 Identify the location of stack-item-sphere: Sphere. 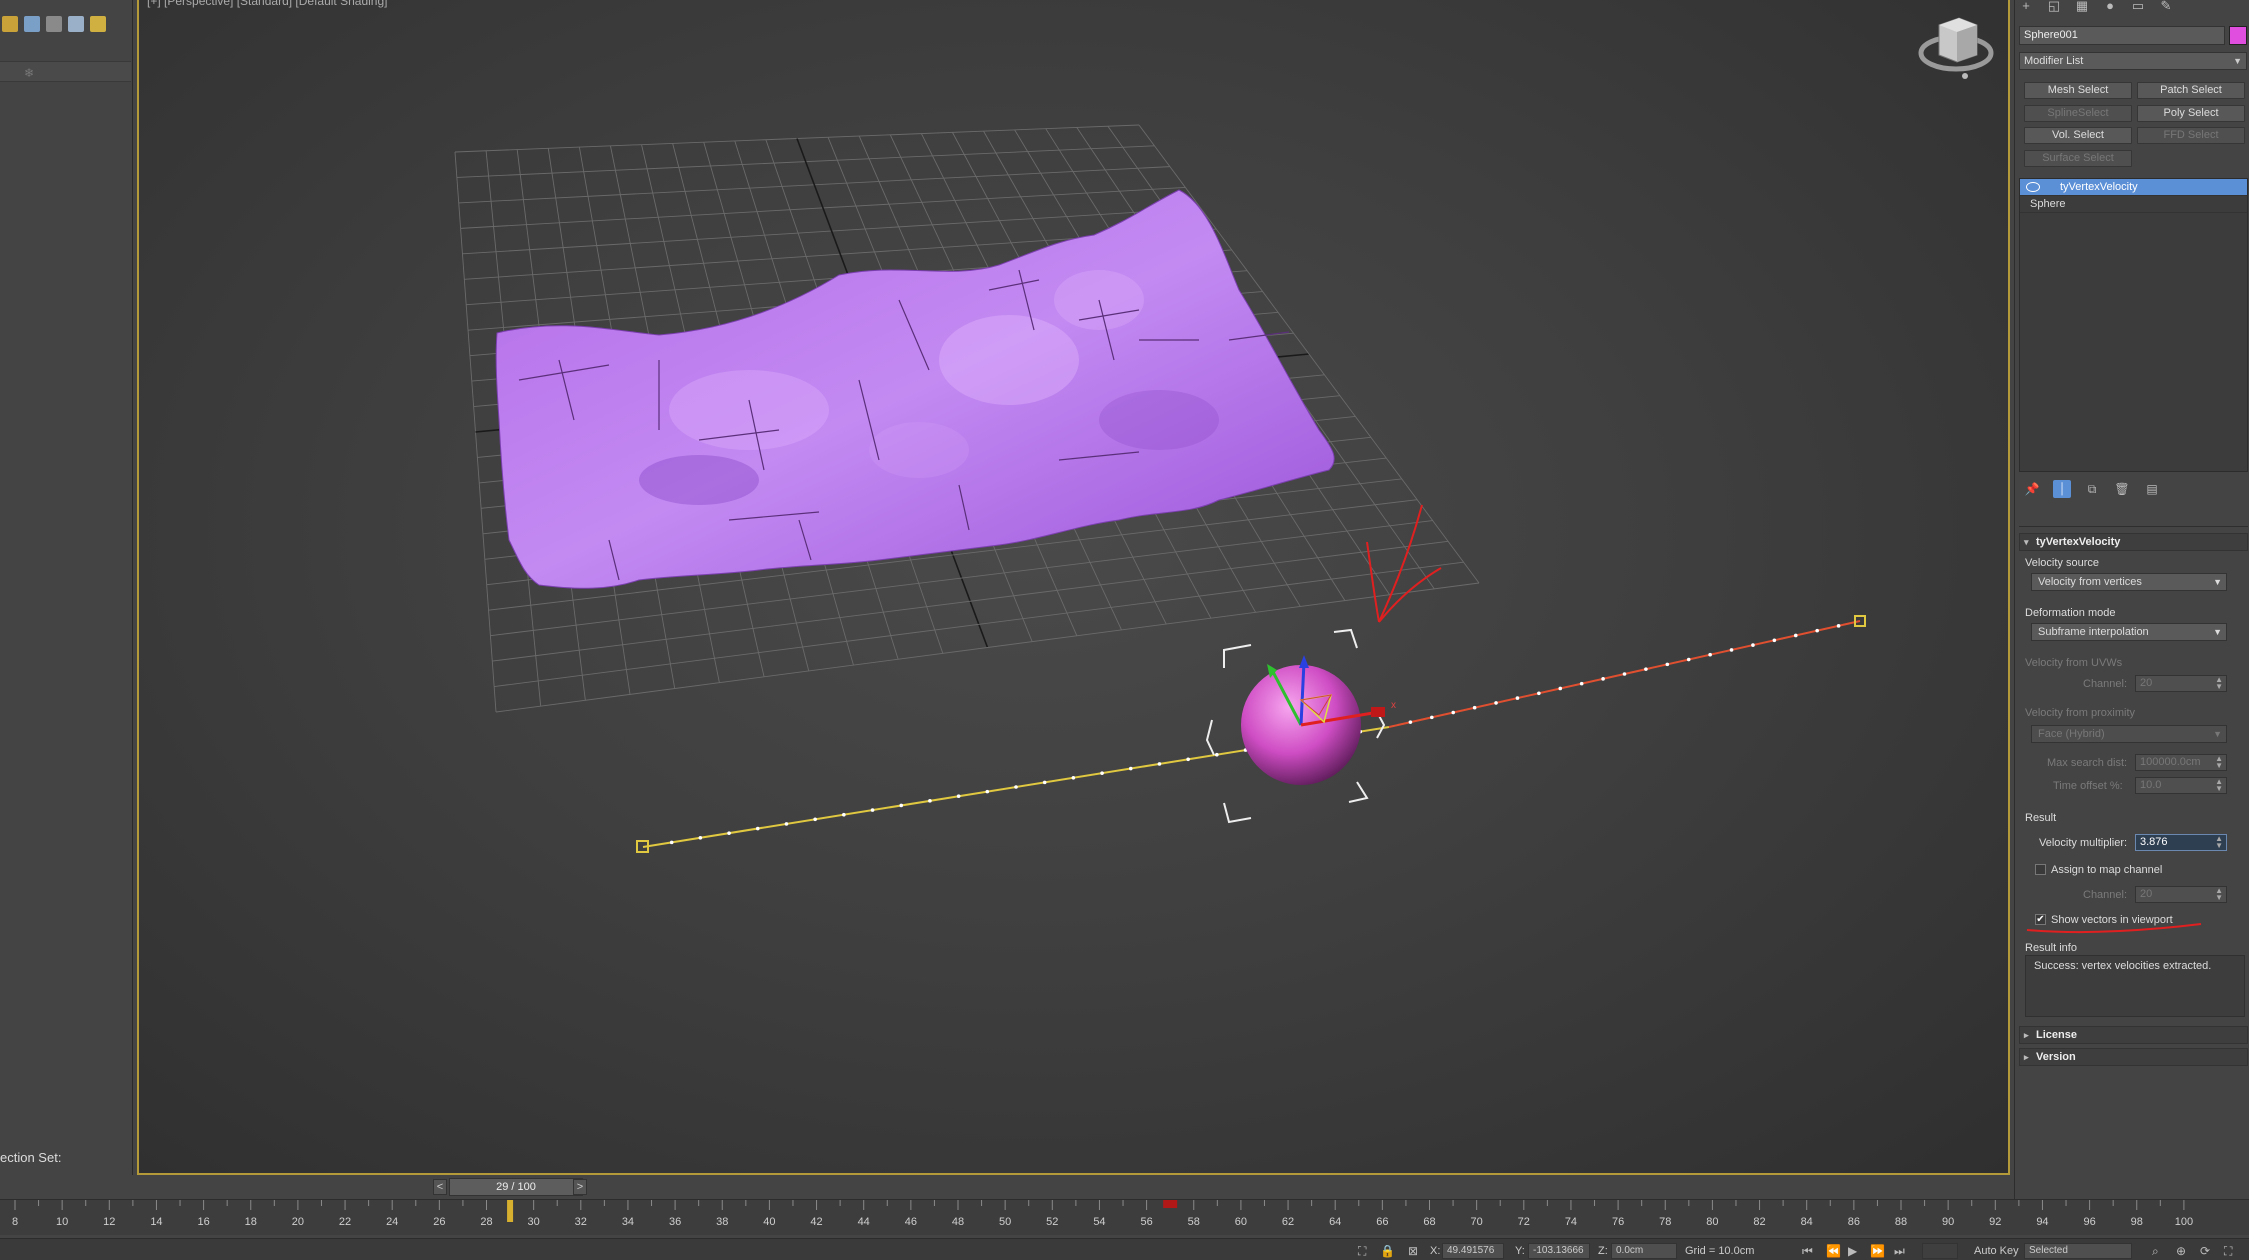
(2133, 204).